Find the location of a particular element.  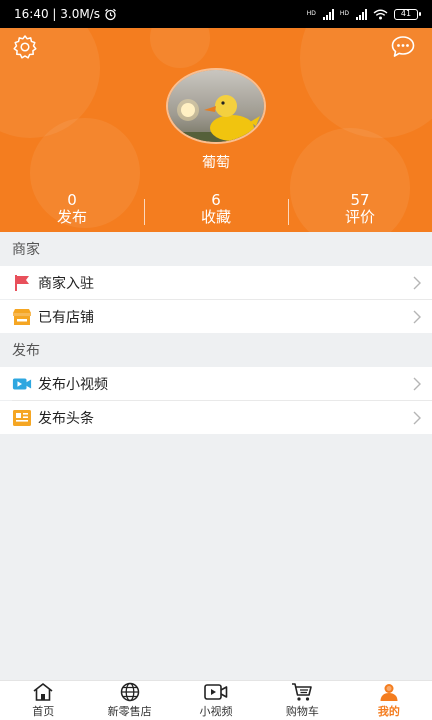

stat-reviews: 57 评价 is located at coordinates (360, 212).